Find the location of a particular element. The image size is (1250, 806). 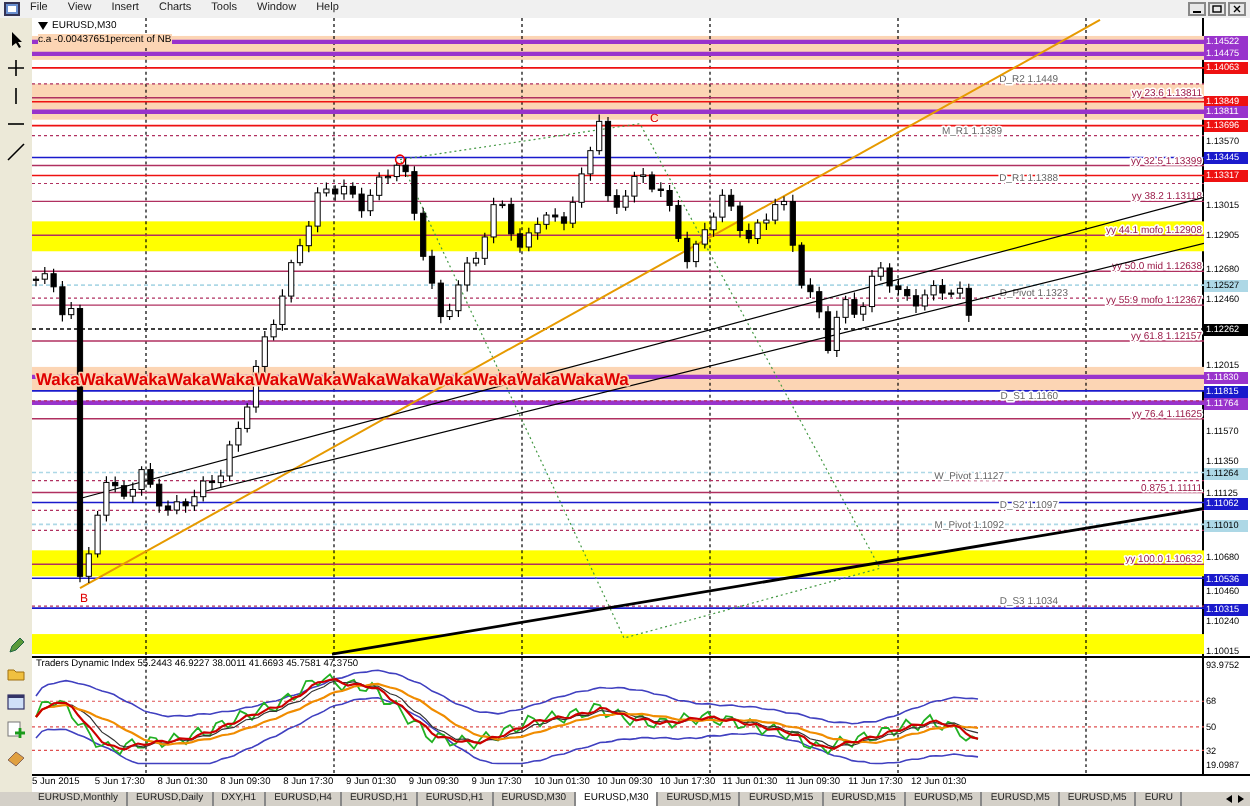

pencil-icon is located at coordinates (16, 646).